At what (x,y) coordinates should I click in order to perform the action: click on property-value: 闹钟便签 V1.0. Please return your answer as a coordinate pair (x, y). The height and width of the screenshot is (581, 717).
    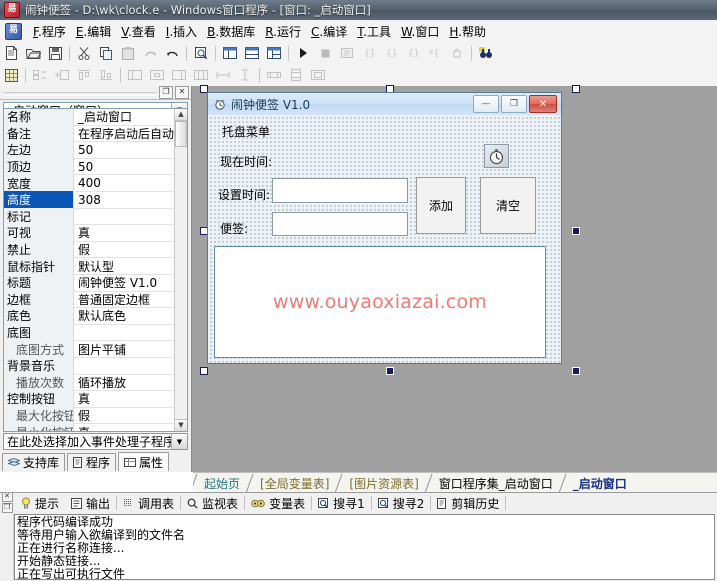
    Looking at the image, I should click on (124, 282).